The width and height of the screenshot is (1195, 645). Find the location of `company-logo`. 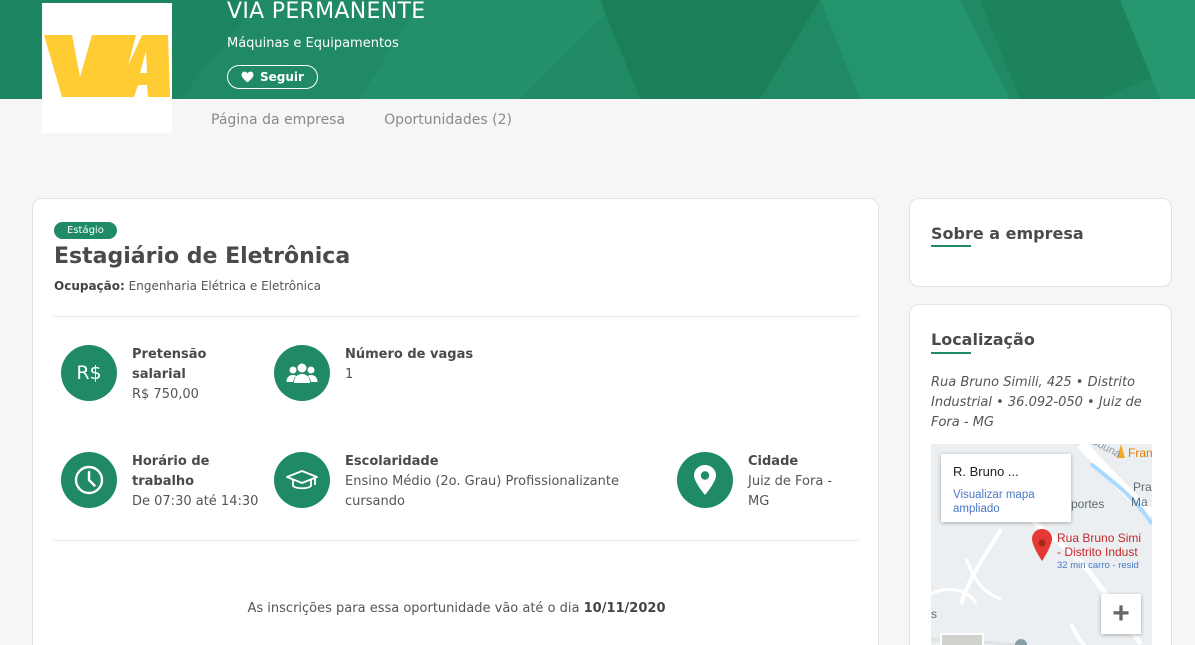

company-logo is located at coordinates (107, 68).